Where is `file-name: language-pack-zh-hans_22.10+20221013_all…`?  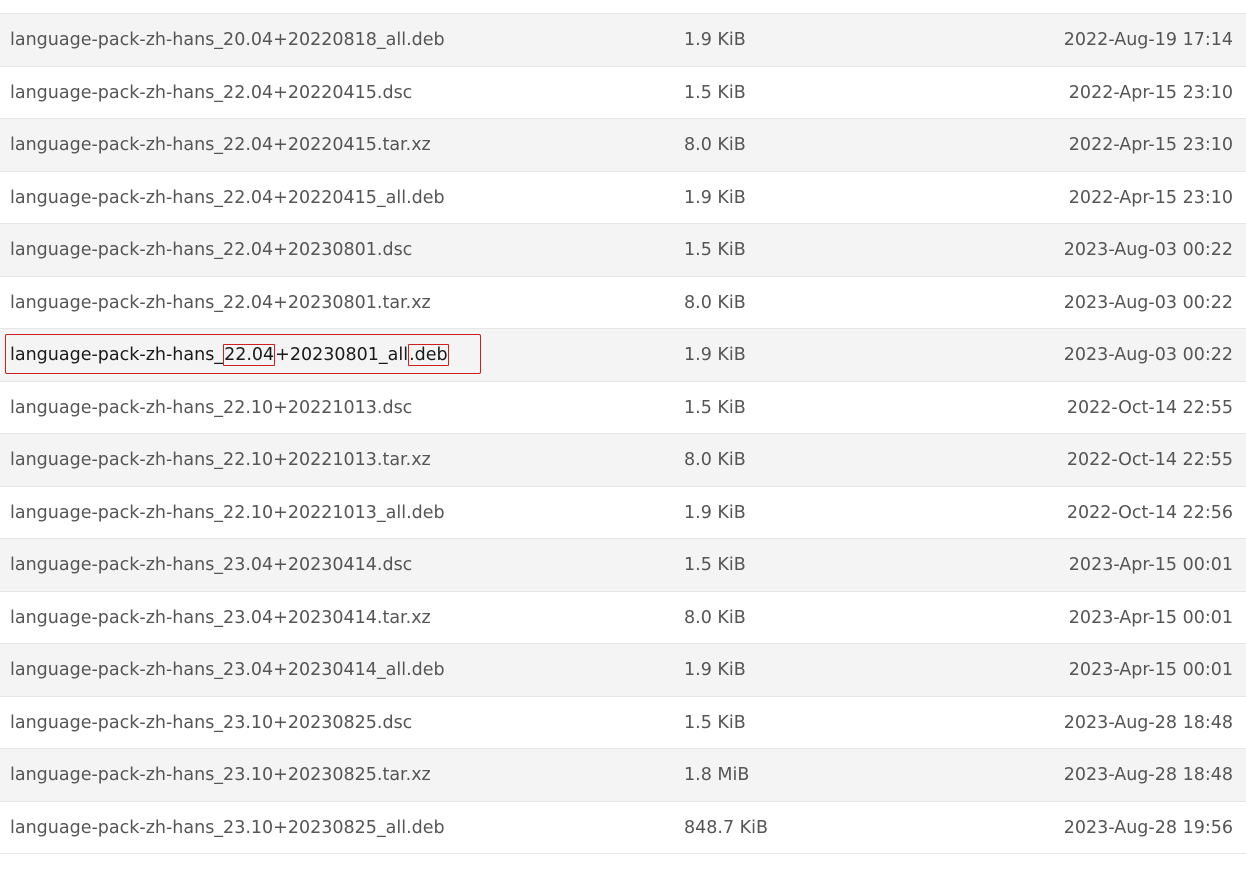 file-name: language-pack-zh-hans_22.10+20221013_all… is located at coordinates (227, 513).